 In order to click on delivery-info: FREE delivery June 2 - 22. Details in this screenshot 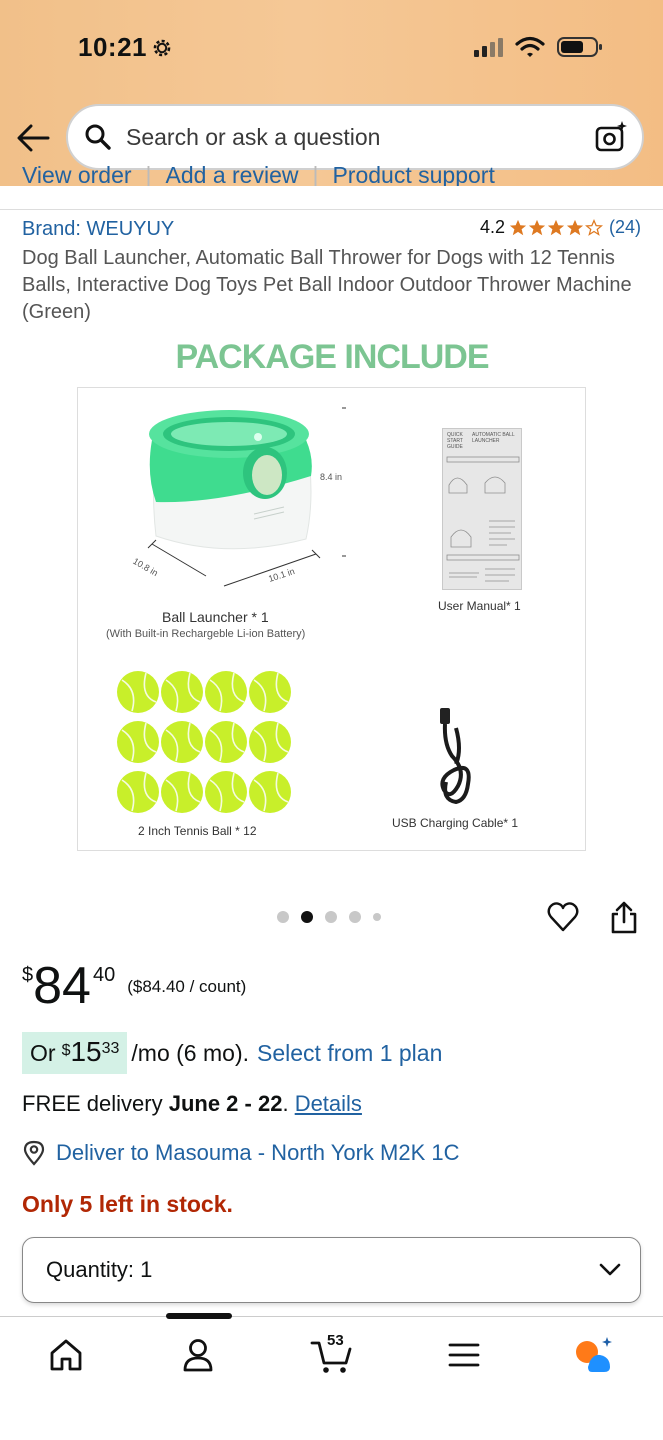, I will do `click(192, 1104)`.